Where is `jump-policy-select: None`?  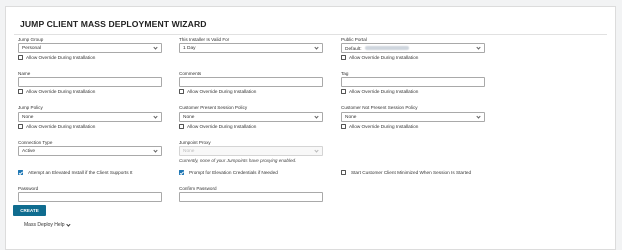 jump-policy-select: None is located at coordinates (90, 117).